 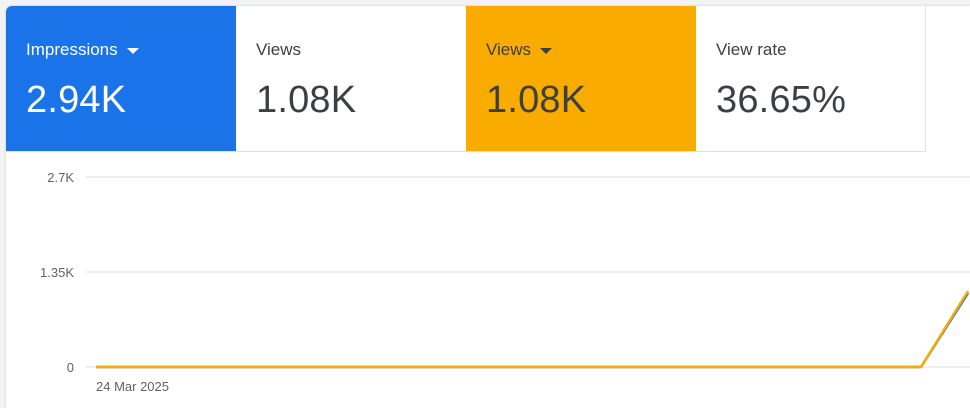 What do you see at coordinates (57, 272) in the screenshot?
I see `y-tick-label: 1.35K` at bounding box center [57, 272].